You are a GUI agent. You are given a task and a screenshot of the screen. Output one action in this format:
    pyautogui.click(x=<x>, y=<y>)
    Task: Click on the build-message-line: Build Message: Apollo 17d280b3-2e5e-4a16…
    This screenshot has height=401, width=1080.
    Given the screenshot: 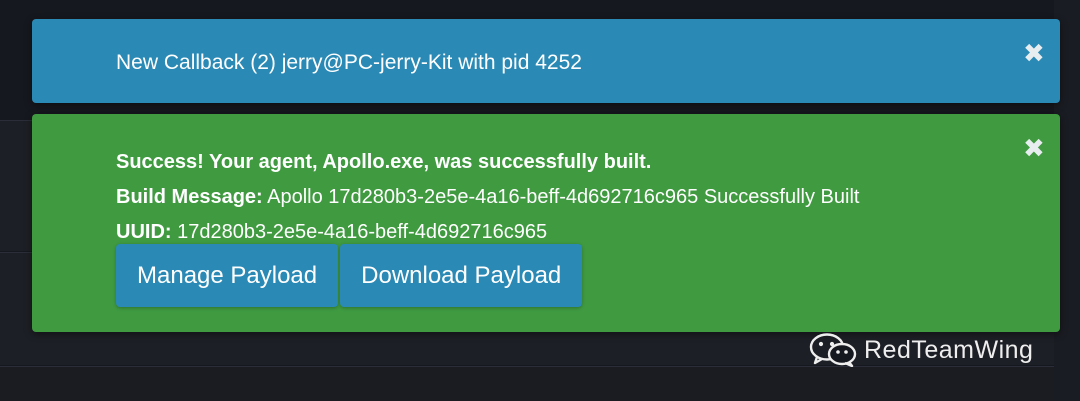 What is the action you would take?
    pyautogui.click(x=487, y=197)
    